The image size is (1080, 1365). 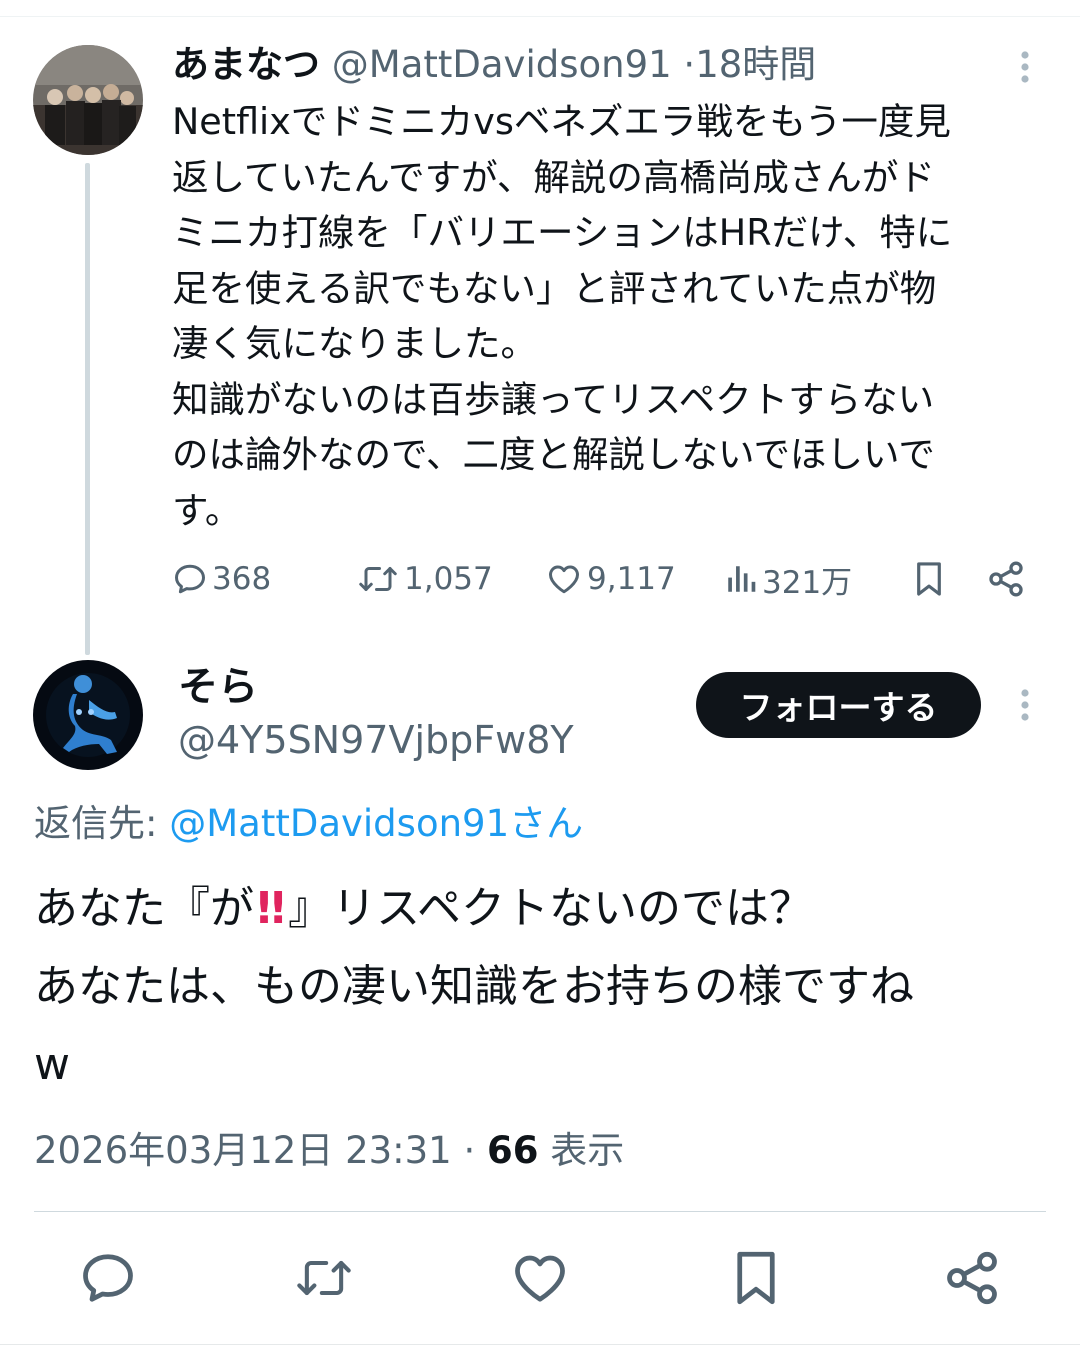 I want to click on double-exclamation-emoji: !!, so click(x=271, y=908).